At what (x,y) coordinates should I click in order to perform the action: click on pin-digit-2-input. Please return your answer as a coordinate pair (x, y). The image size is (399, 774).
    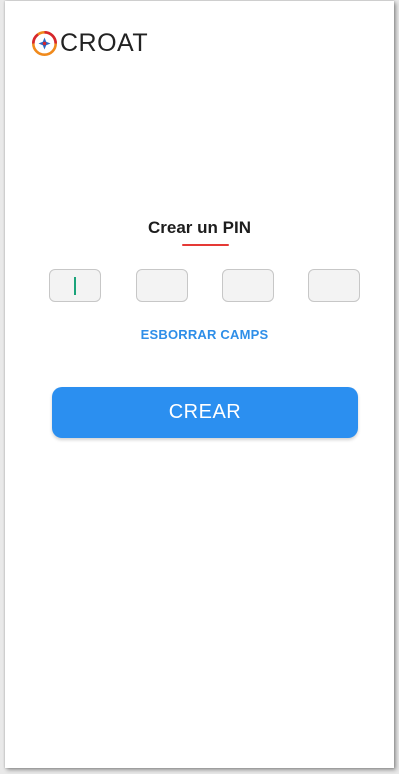
    Looking at the image, I should click on (162, 285).